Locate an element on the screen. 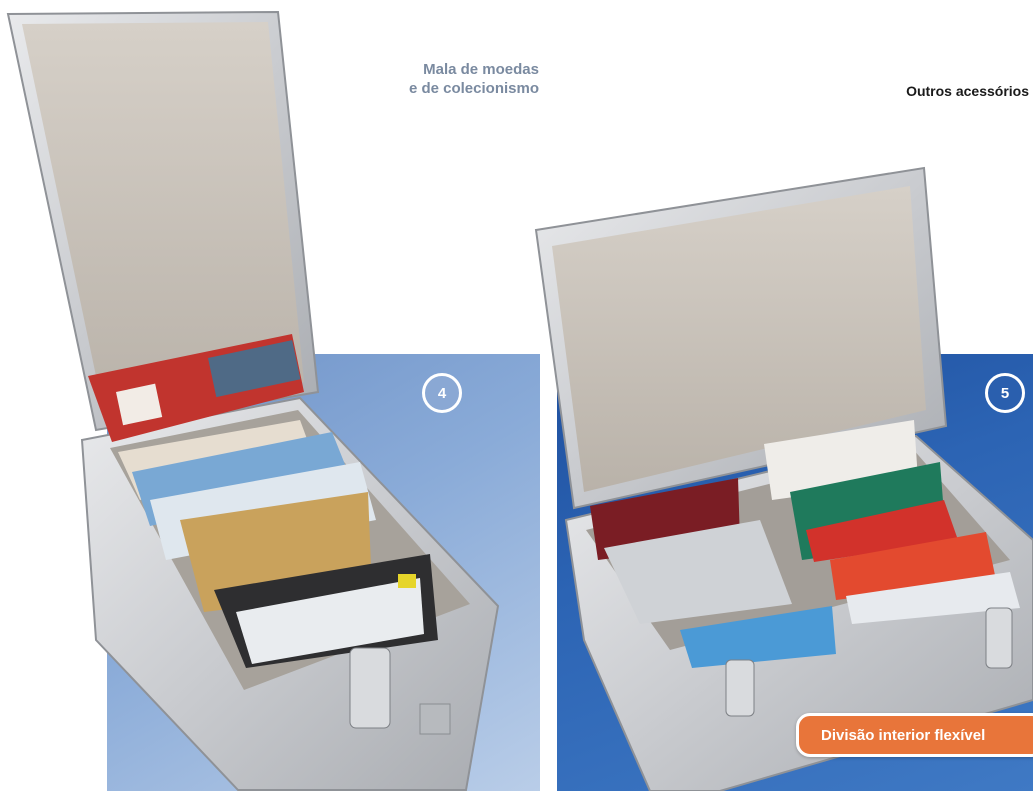  product-number-badge-5: 5 is located at coordinates (1005, 393).